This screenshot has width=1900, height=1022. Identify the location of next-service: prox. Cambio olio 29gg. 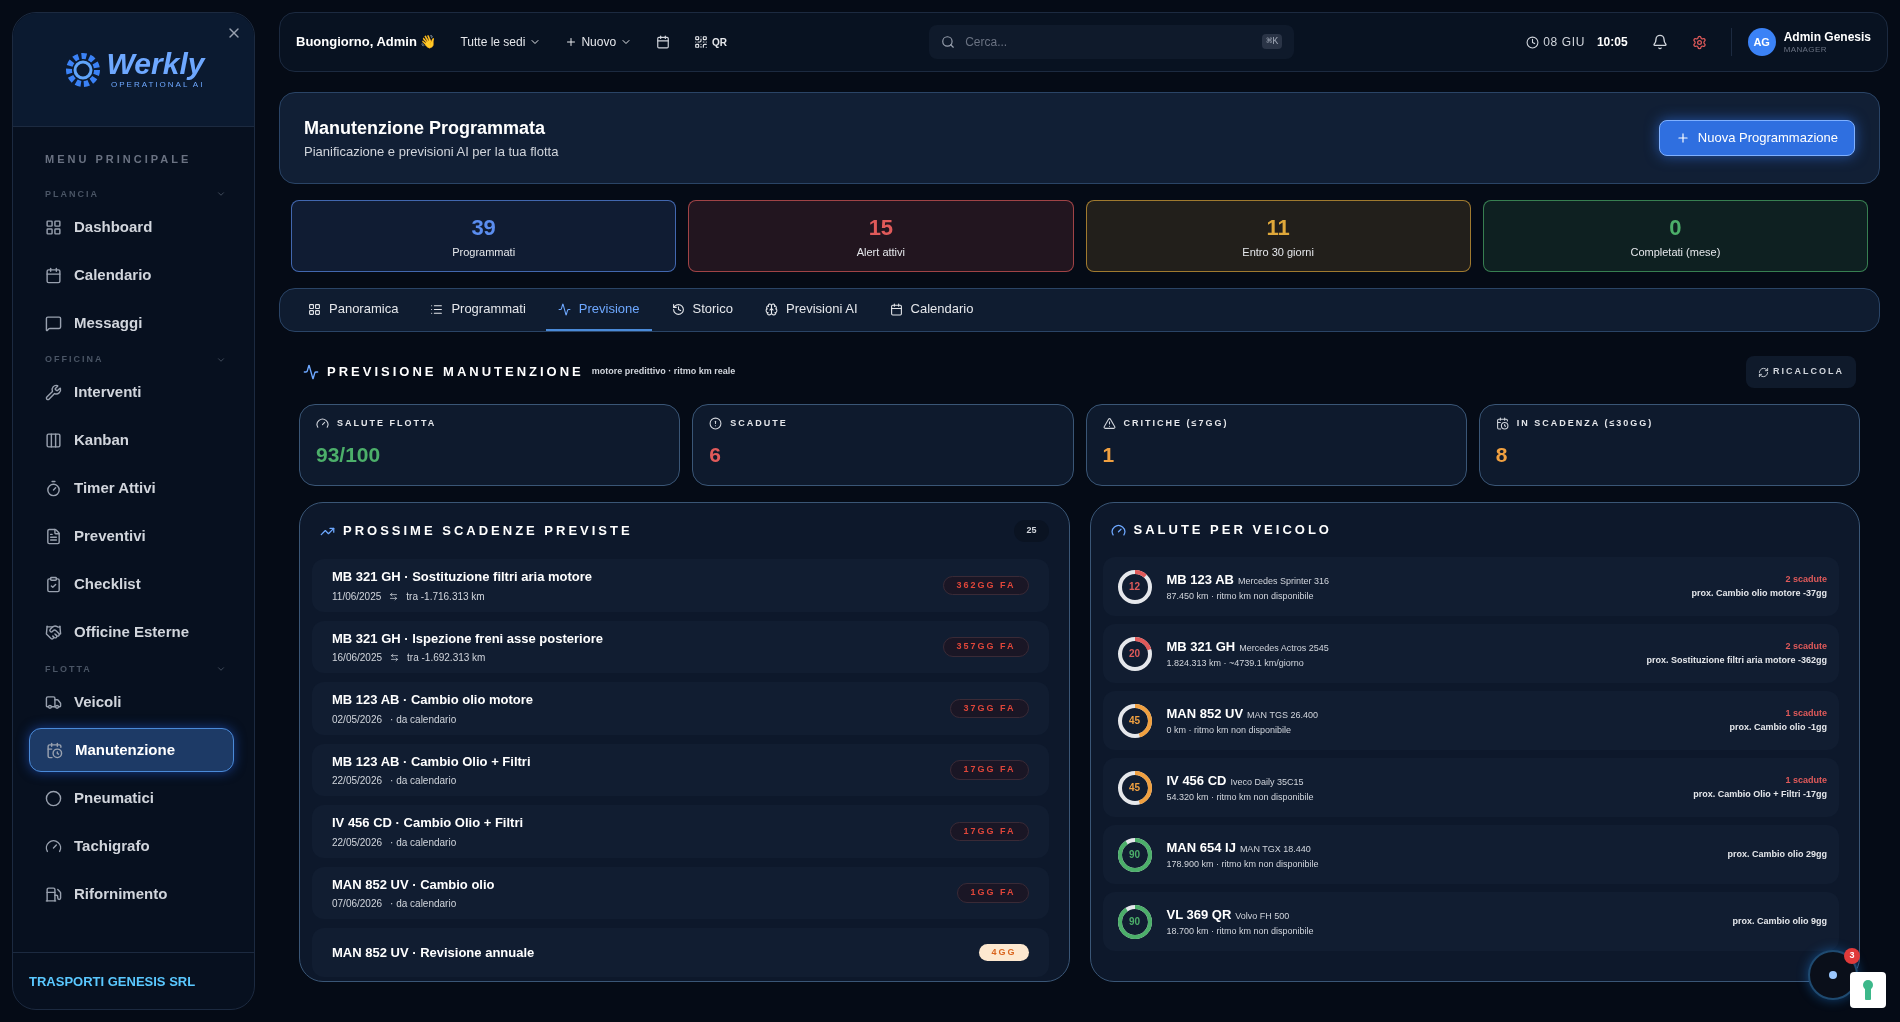
(1777, 854).